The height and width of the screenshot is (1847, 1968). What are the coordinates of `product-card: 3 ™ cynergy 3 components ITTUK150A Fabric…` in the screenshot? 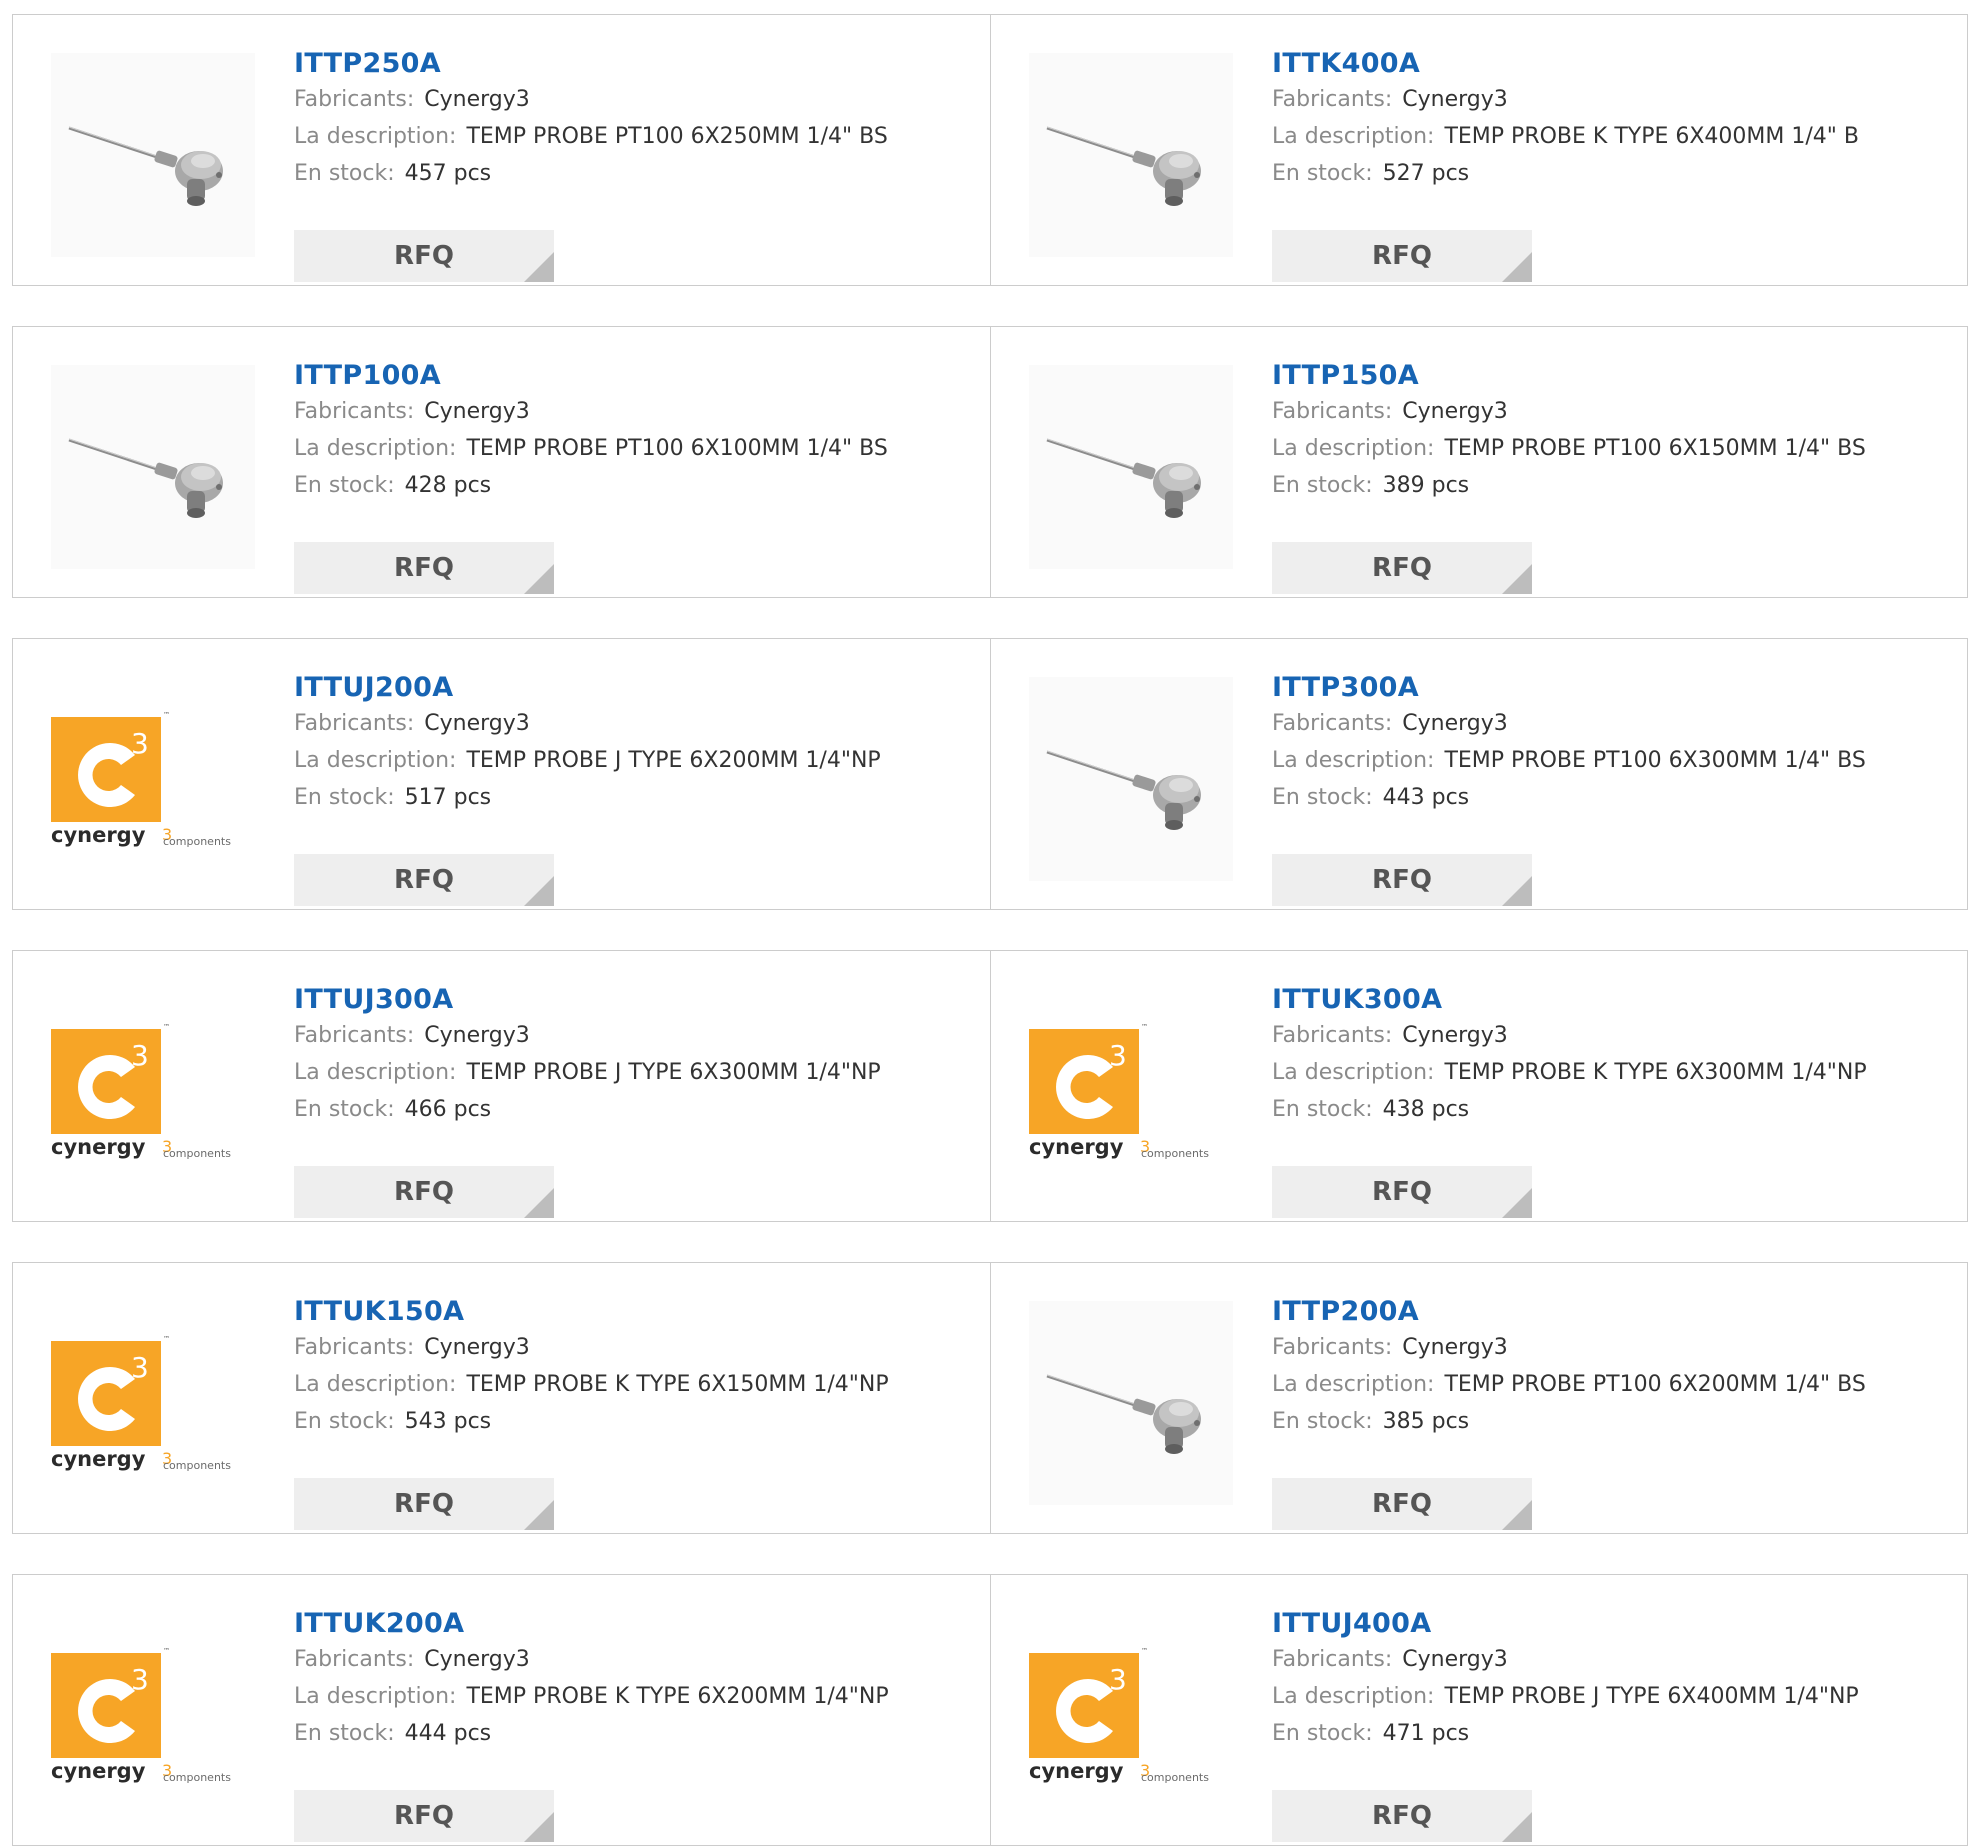 It's located at (501, 1399).